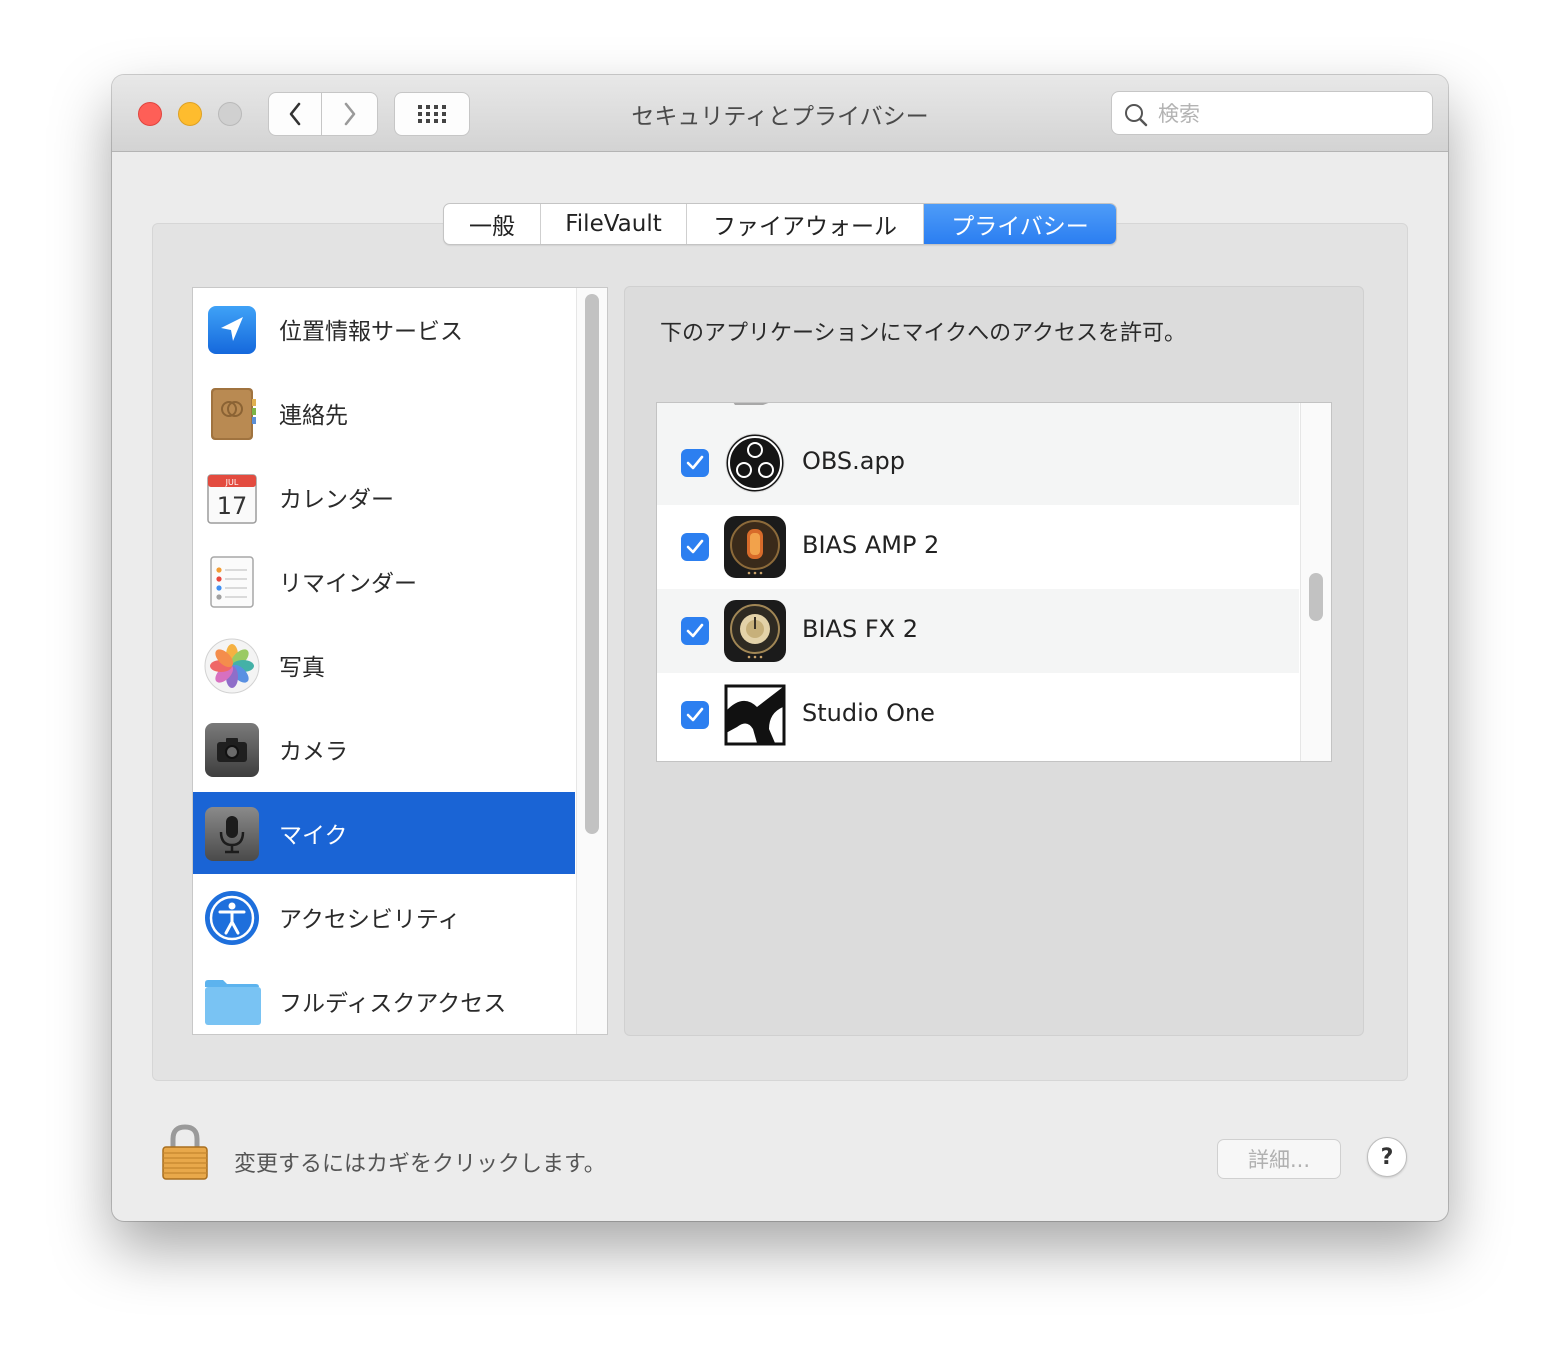 Image resolution: width=1560 pixels, height=1370 pixels. I want to click on tab-privacy: プライバシー, so click(1020, 224).